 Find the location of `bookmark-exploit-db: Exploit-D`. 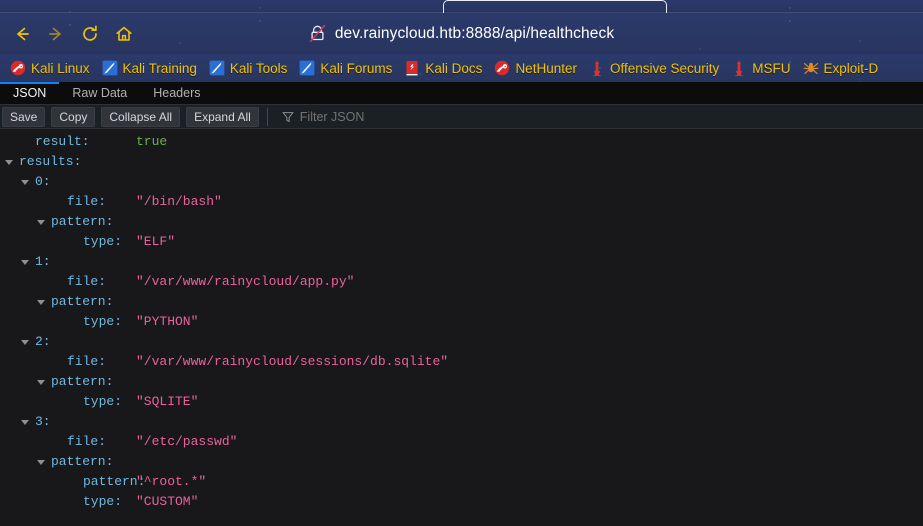

bookmark-exploit-db: Exploit-D is located at coordinates (842, 68).